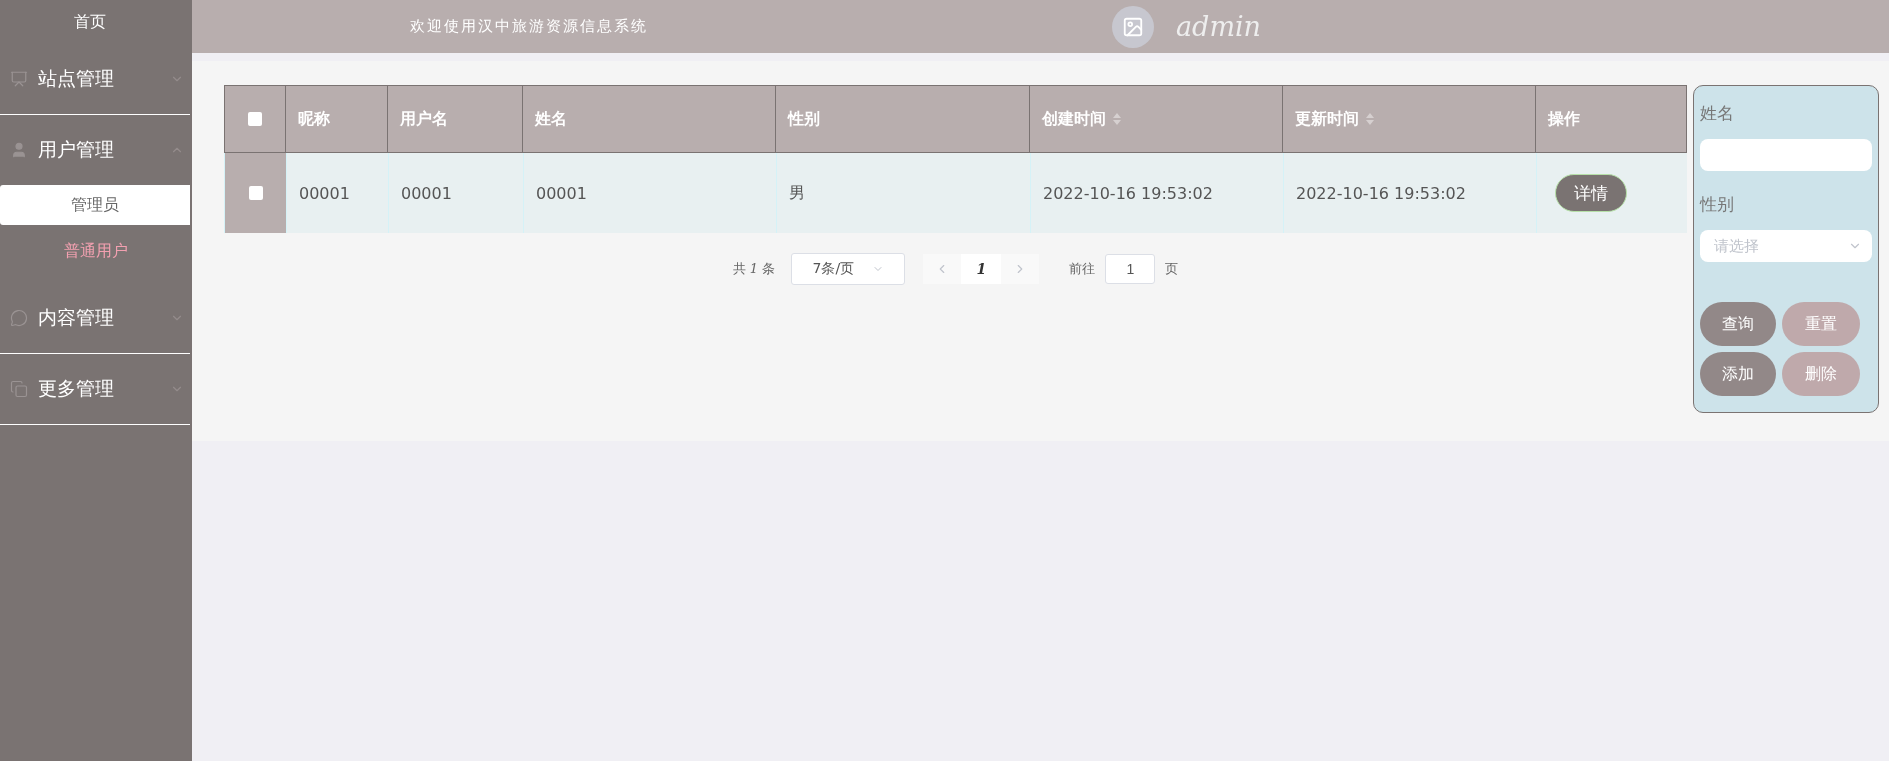  What do you see at coordinates (19, 150) in the screenshot?
I see `user-icon` at bounding box center [19, 150].